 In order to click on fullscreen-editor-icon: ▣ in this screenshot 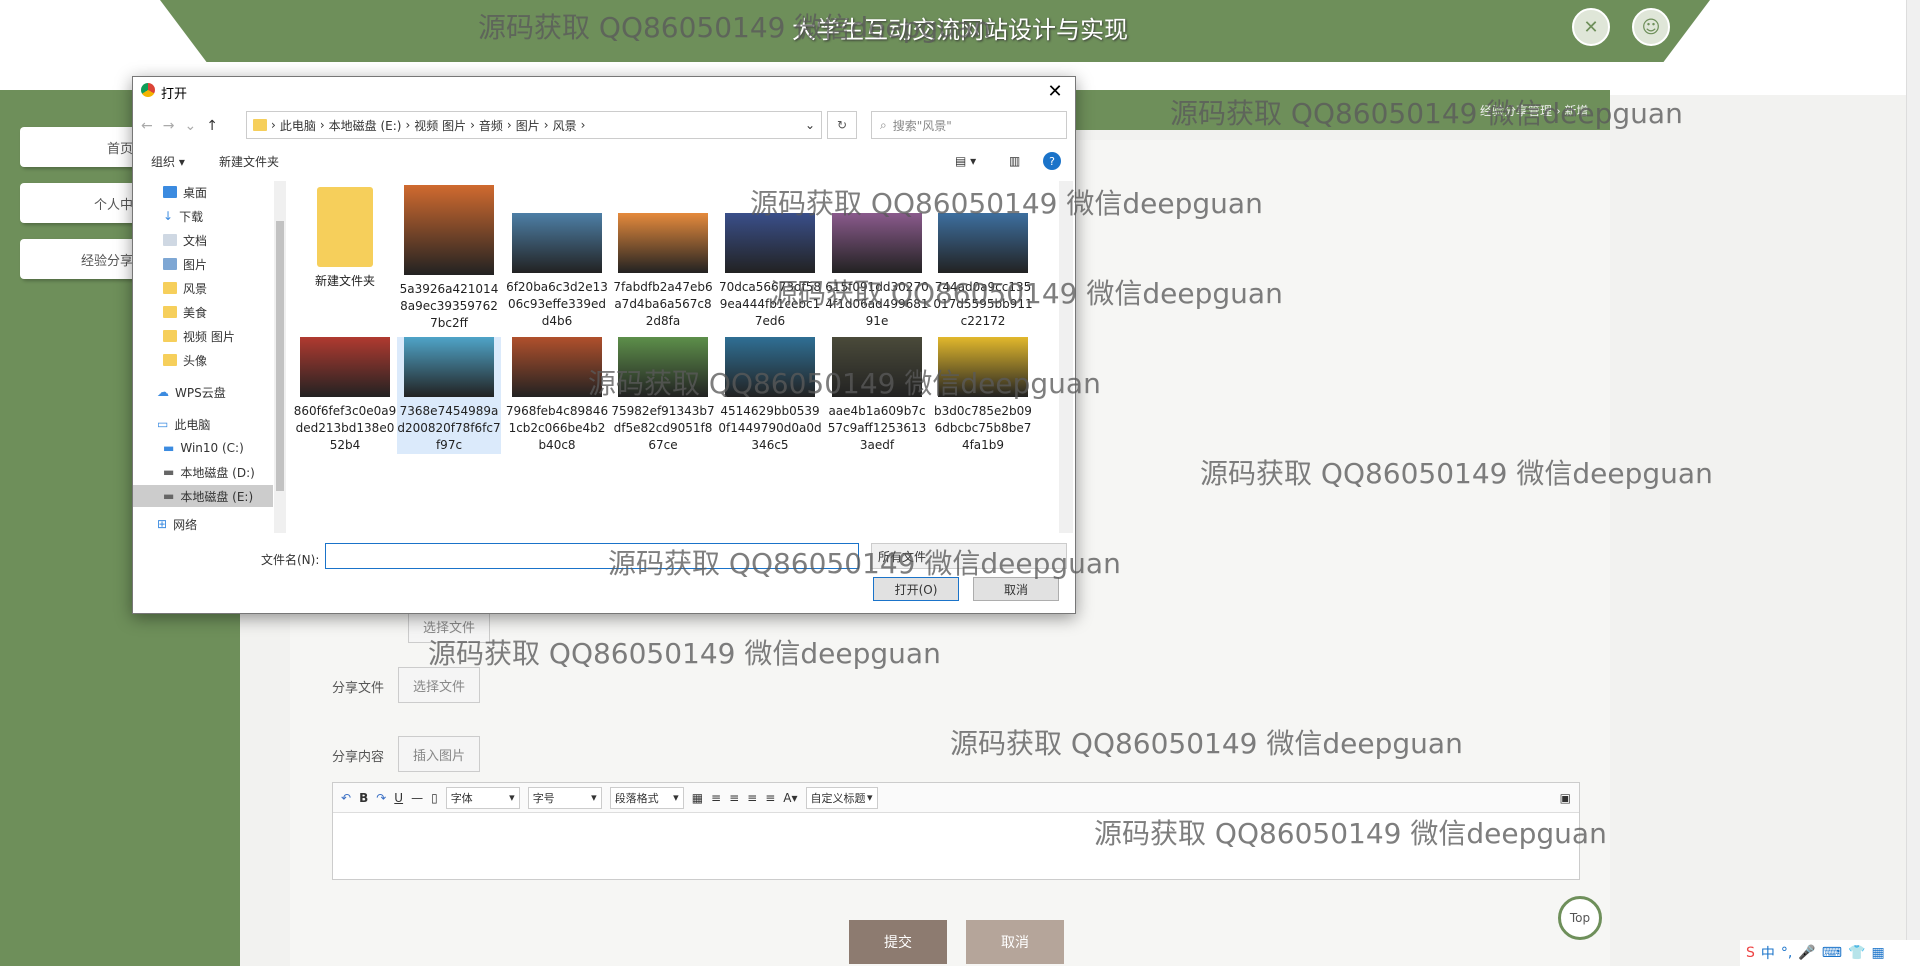, I will do `click(1565, 798)`.